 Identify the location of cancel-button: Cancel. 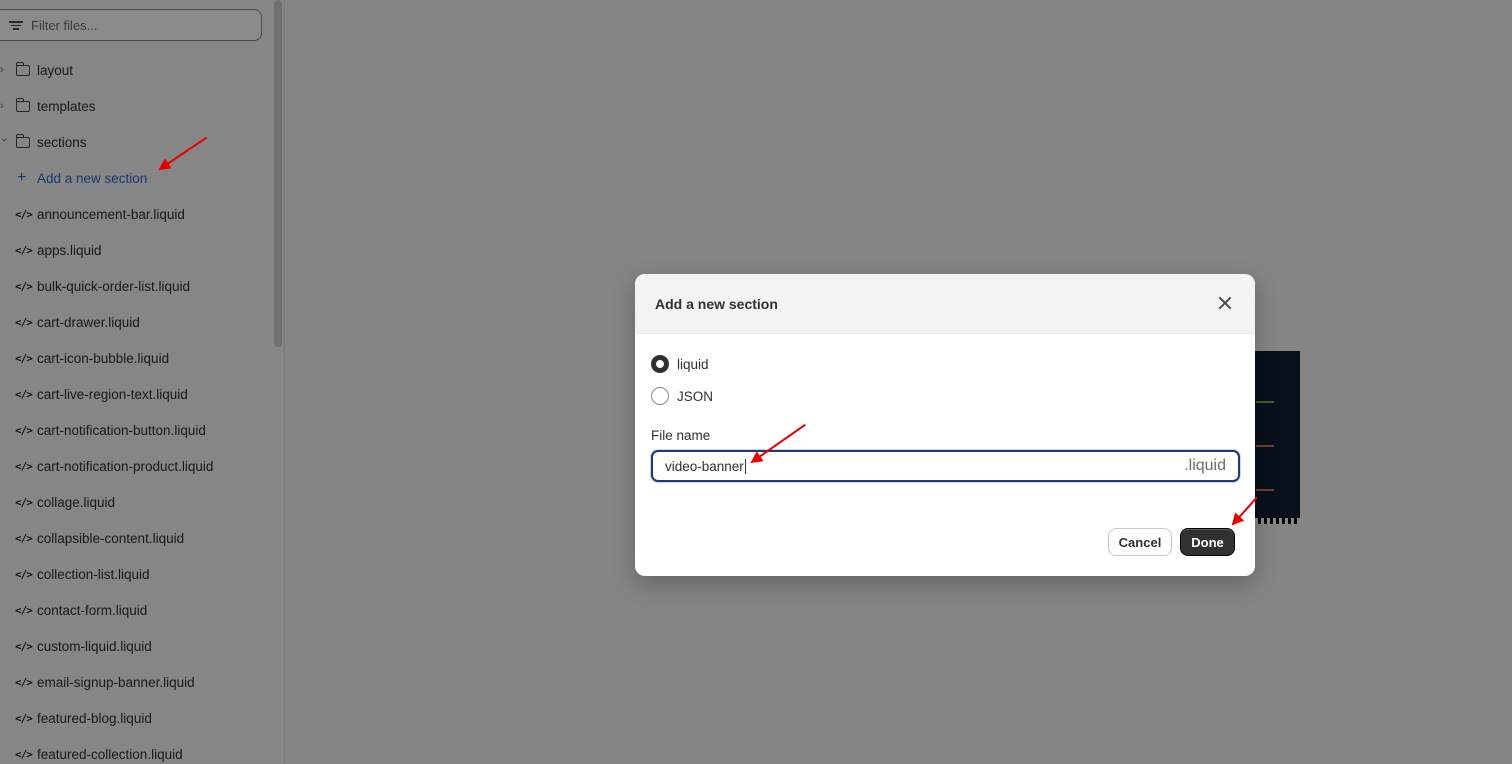
(1140, 542).